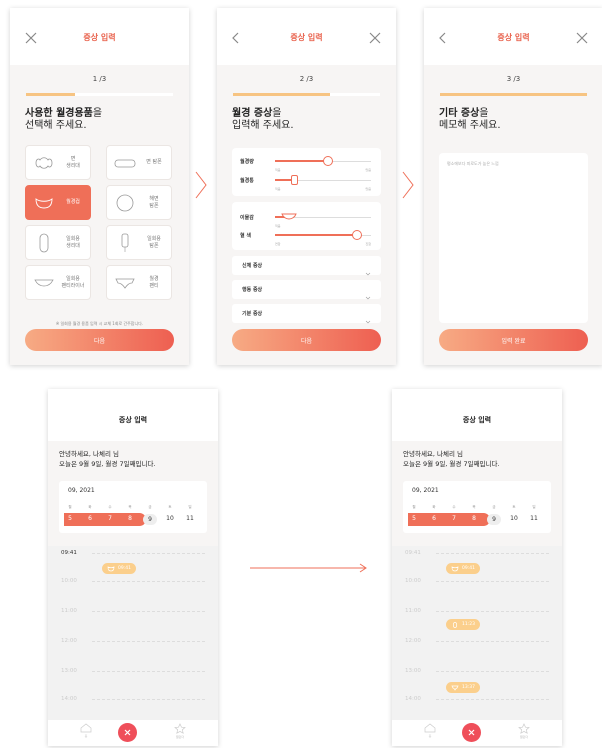 The image size is (602, 748). What do you see at coordinates (327, 161) in the screenshot?
I see `amount-slider-knob` at bounding box center [327, 161].